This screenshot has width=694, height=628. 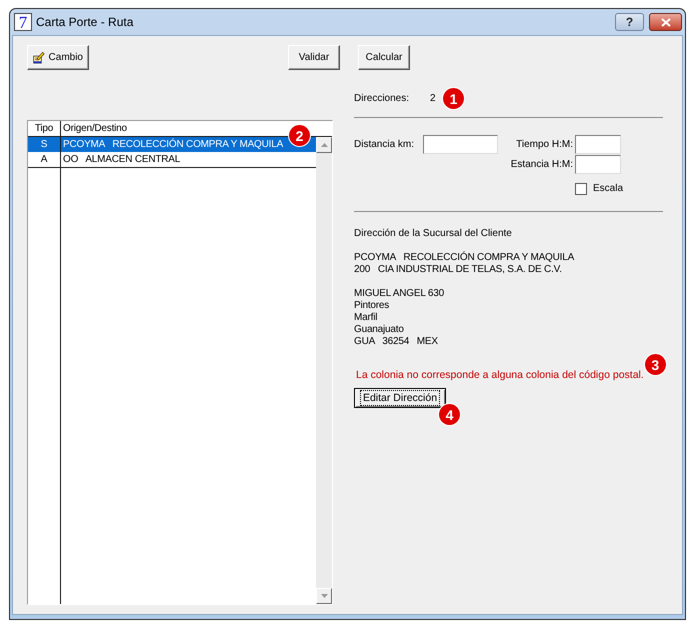 What do you see at coordinates (384, 57) in the screenshot?
I see `toolbar-button: Calcular` at bounding box center [384, 57].